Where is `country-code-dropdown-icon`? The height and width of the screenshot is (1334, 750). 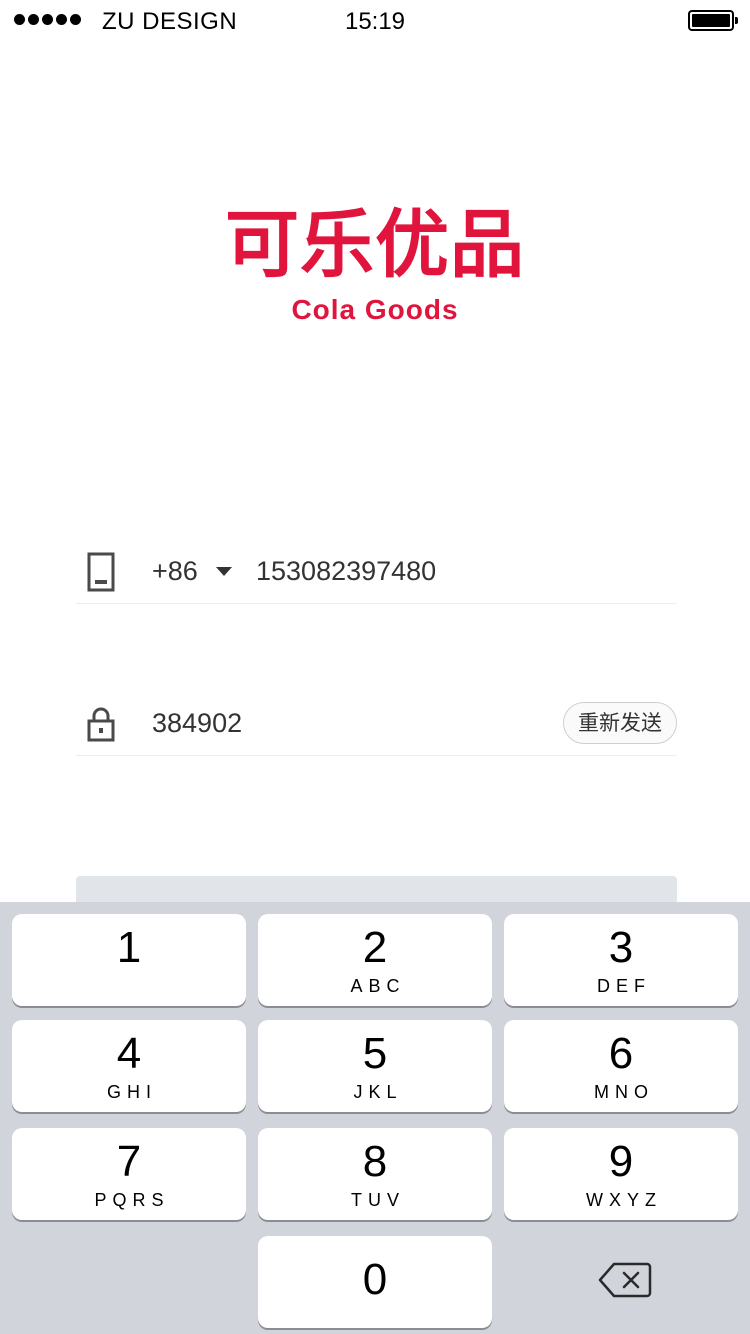
country-code-dropdown-icon is located at coordinates (224, 571).